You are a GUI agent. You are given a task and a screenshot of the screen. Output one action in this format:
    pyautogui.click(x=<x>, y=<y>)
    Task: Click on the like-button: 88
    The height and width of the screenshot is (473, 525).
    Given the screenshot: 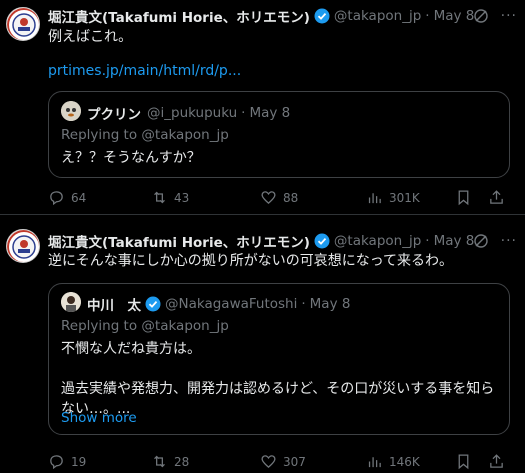 What is the action you would take?
    pyautogui.click(x=279, y=197)
    